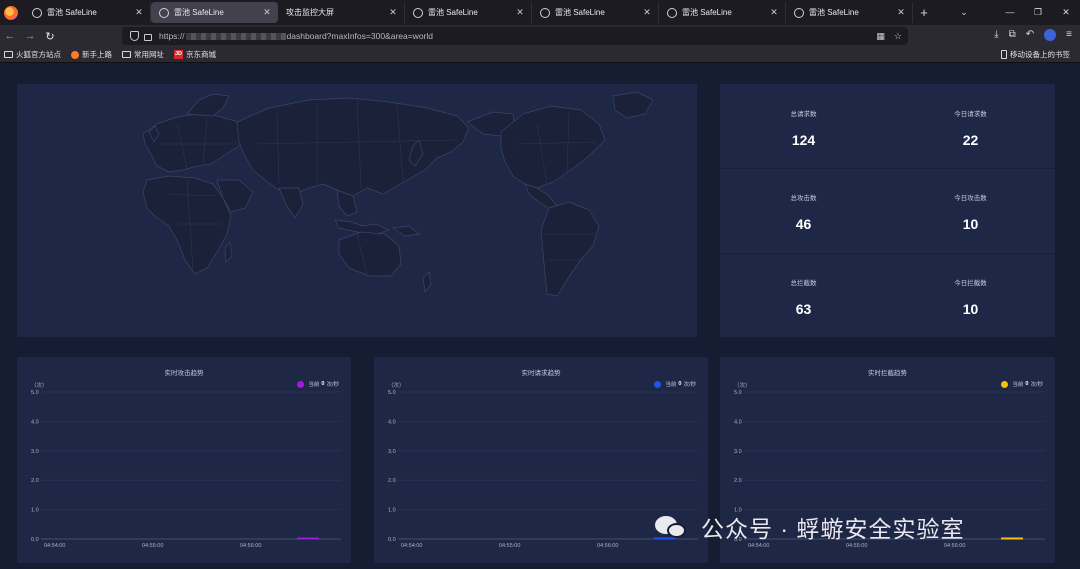 The height and width of the screenshot is (569, 1080). What do you see at coordinates (38, 54) in the screenshot?
I see `bookmark-label: 火狐官方站点` at bounding box center [38, 54].